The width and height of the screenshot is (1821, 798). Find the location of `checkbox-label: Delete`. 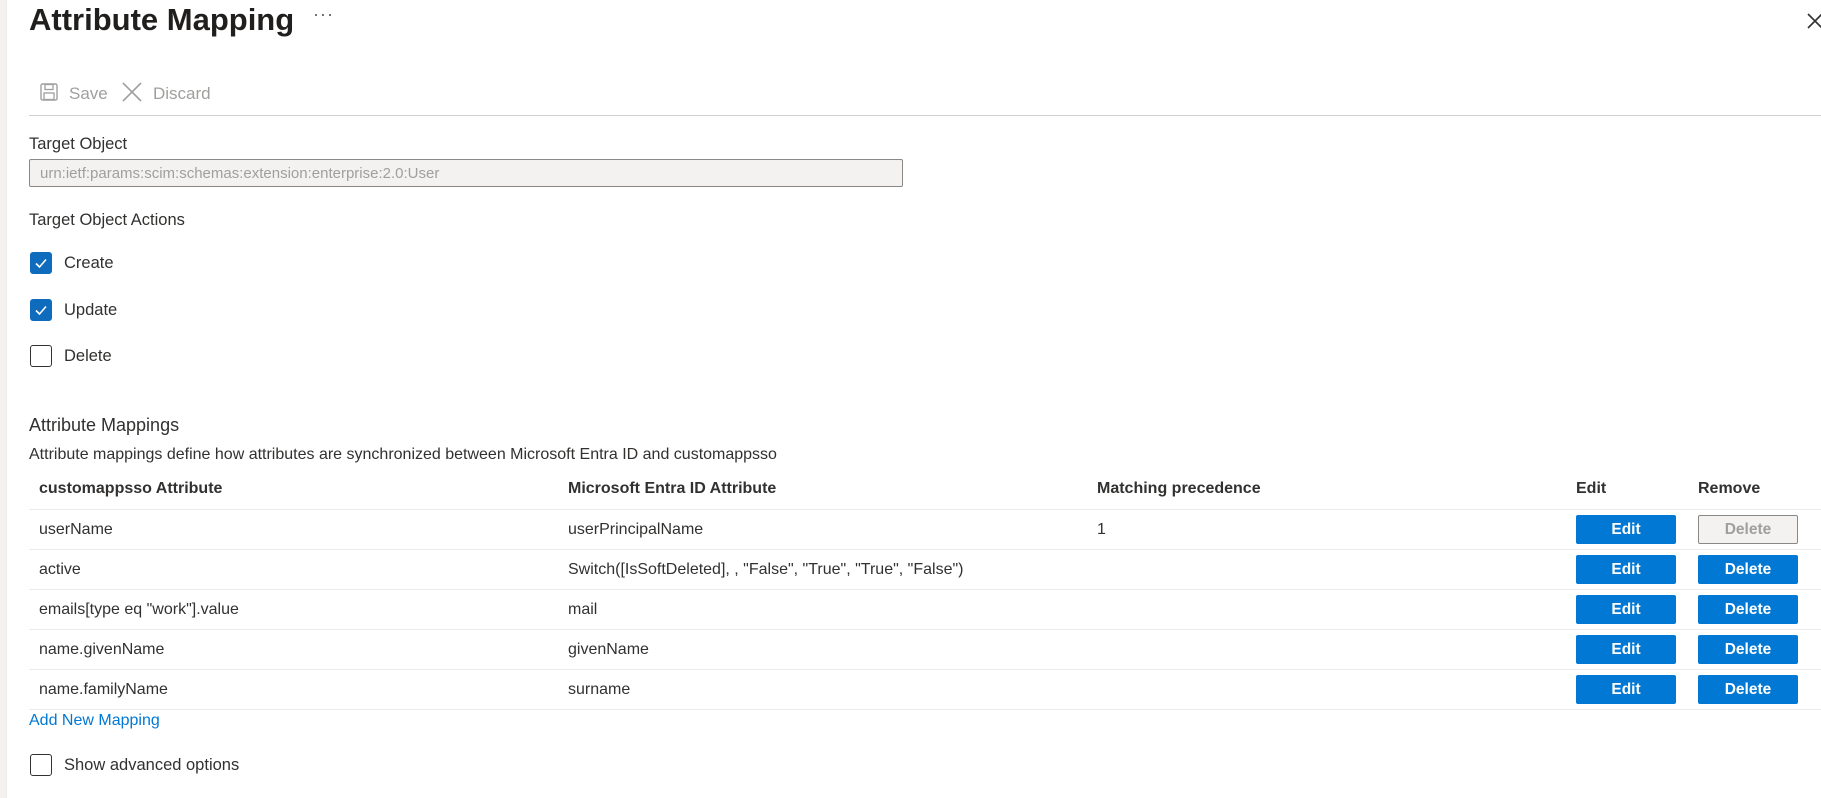

checkbox-label: Delete is located at coordinates (88, 355).